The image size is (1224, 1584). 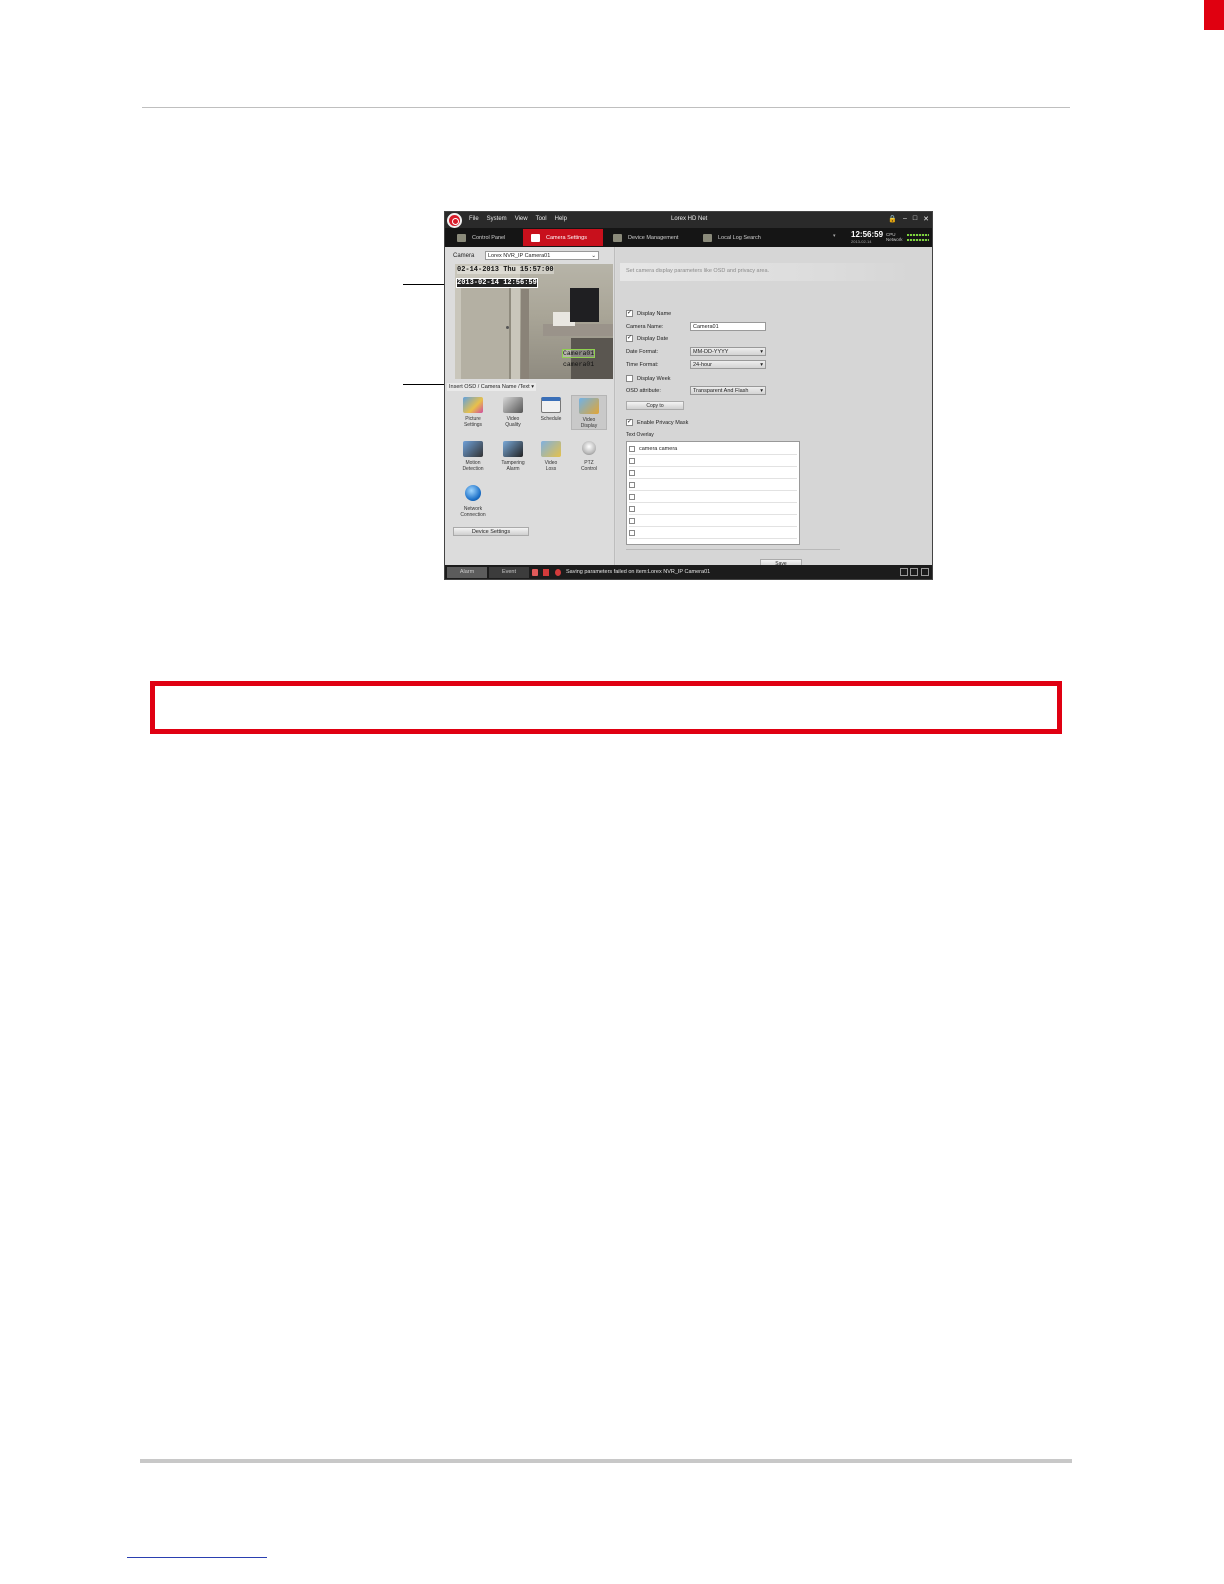 What do you see at coordinates (467, 572) in the screenshot?
I see `status-tab-alarm: Alarm` at bounding box center [467, 572].